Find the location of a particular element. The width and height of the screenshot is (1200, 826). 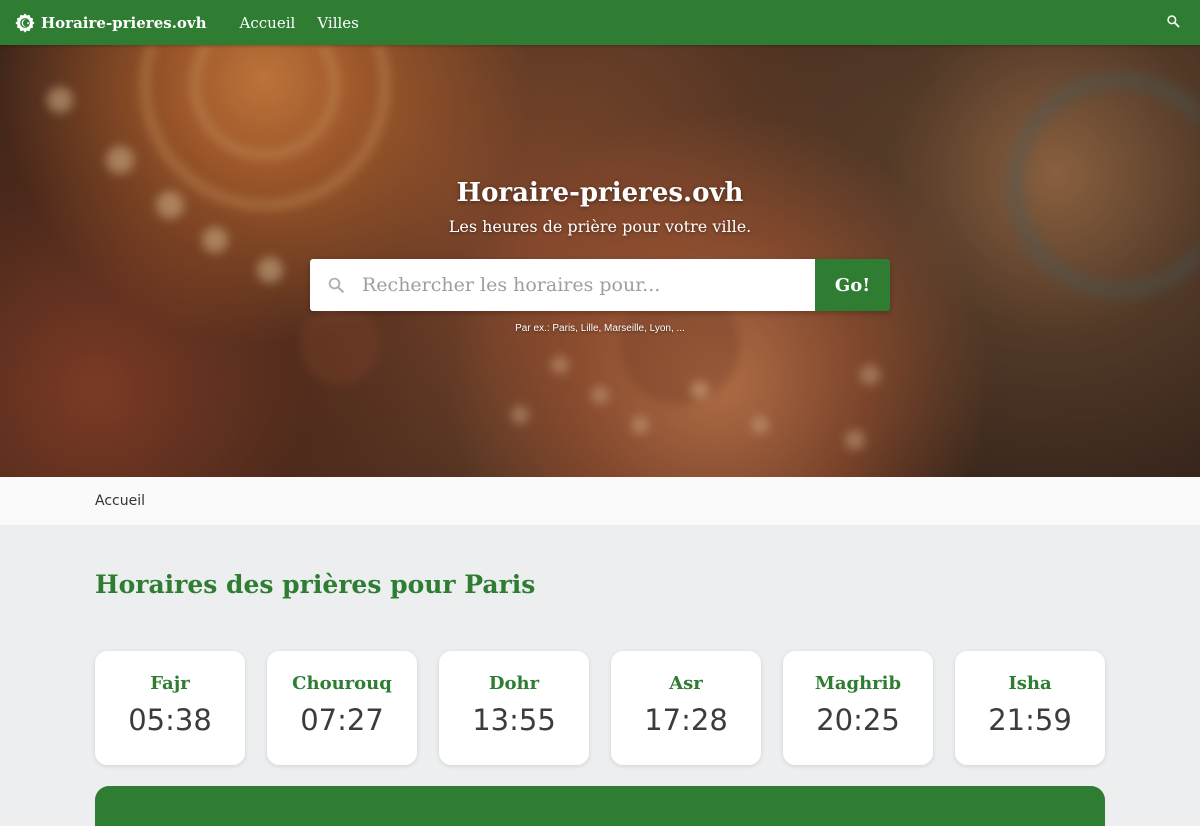

prayer-card-isha: Isha 21:59 is located at coordinates (1030, 708).